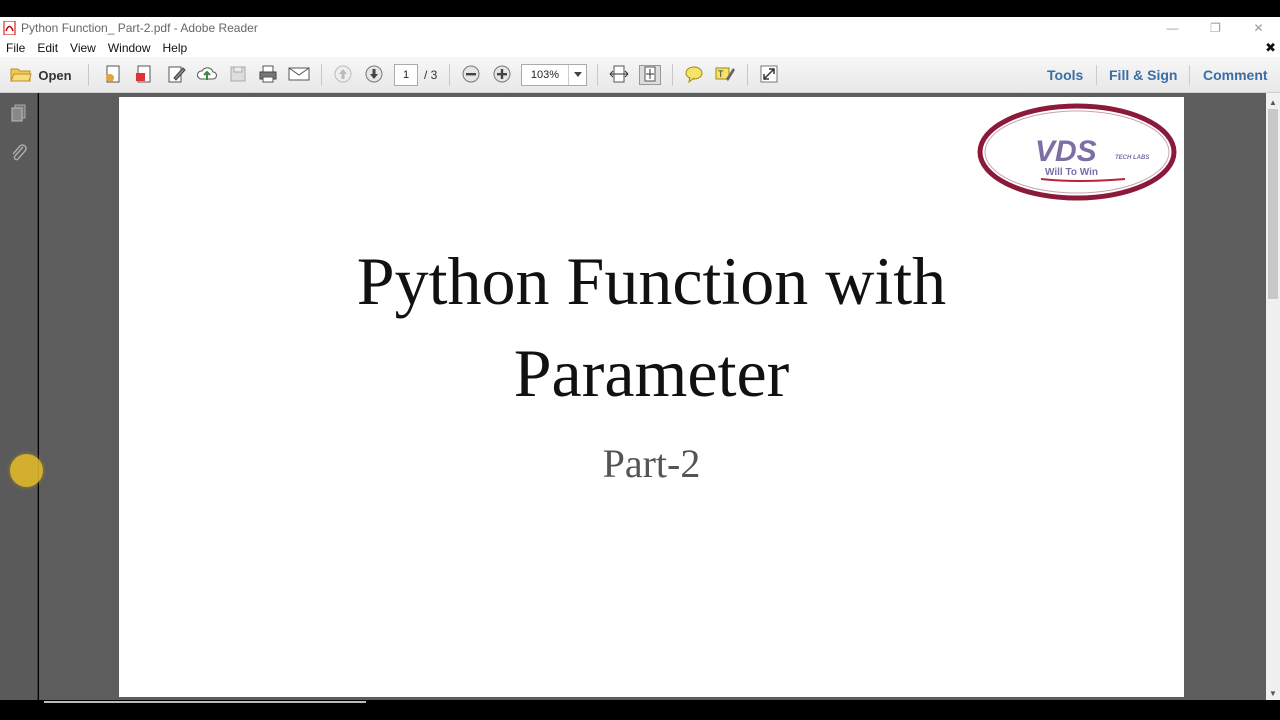 The height and width of the screenshot is (720, 1280). I want to click on create-pdf-button, so click(113, 75).